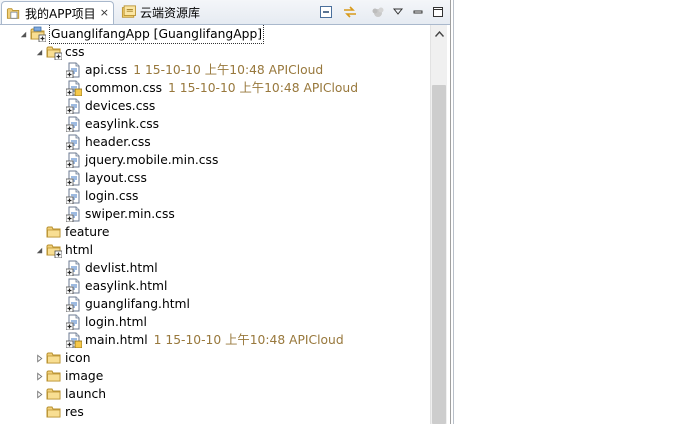  I want to click on tree-item-label: res, so click(74, 412).